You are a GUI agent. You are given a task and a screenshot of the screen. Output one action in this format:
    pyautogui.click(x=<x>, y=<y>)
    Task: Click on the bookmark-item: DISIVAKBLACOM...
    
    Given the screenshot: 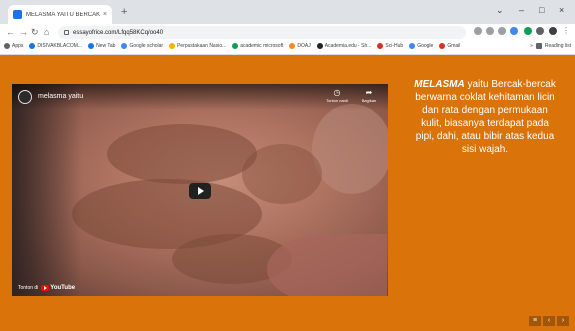 What is the action you would take?
    pyautogui.click(x=55, y=46)
    